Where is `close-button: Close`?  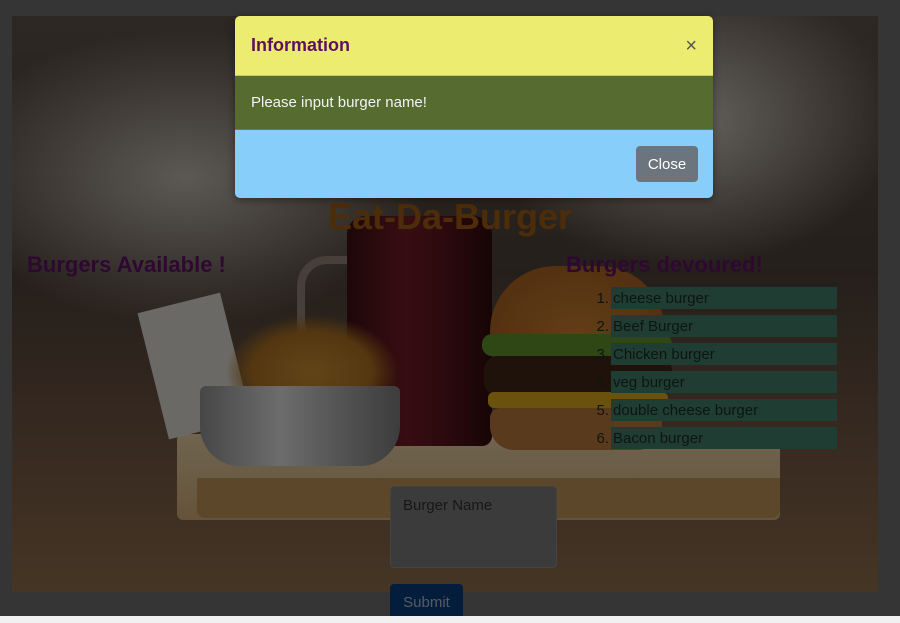 close-button: Close is located at coordinates (667, 164).